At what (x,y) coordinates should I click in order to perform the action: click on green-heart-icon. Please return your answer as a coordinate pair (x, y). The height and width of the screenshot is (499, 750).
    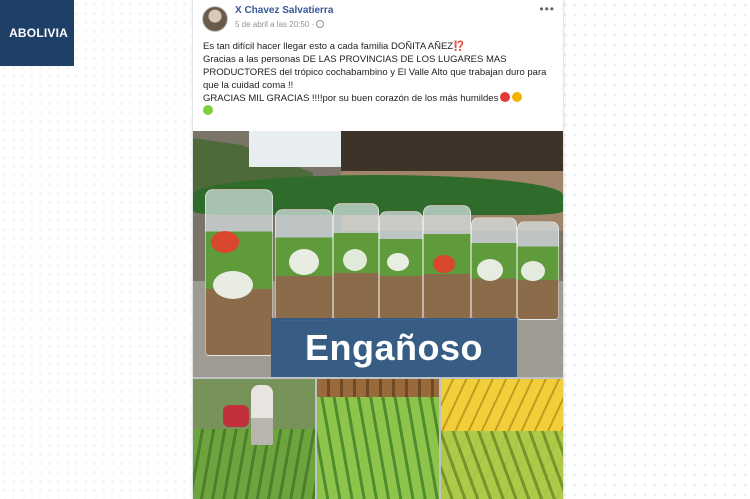
    Looking at the image, I should click on (208, 110).